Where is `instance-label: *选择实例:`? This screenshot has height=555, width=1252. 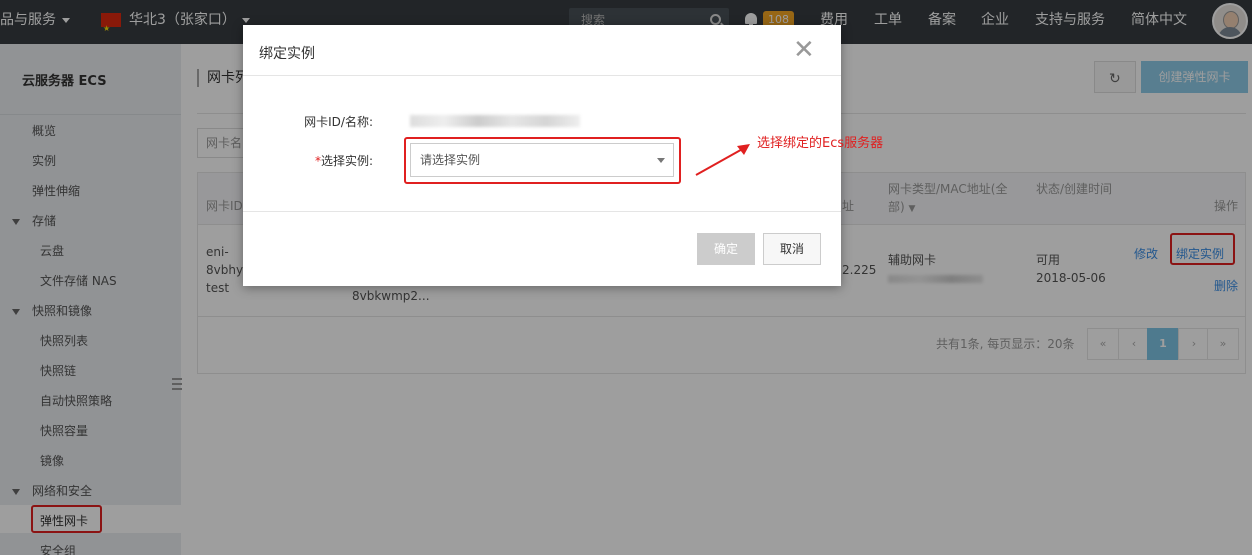 instance-label: *选择实例: is located at coordinates (308, 160).